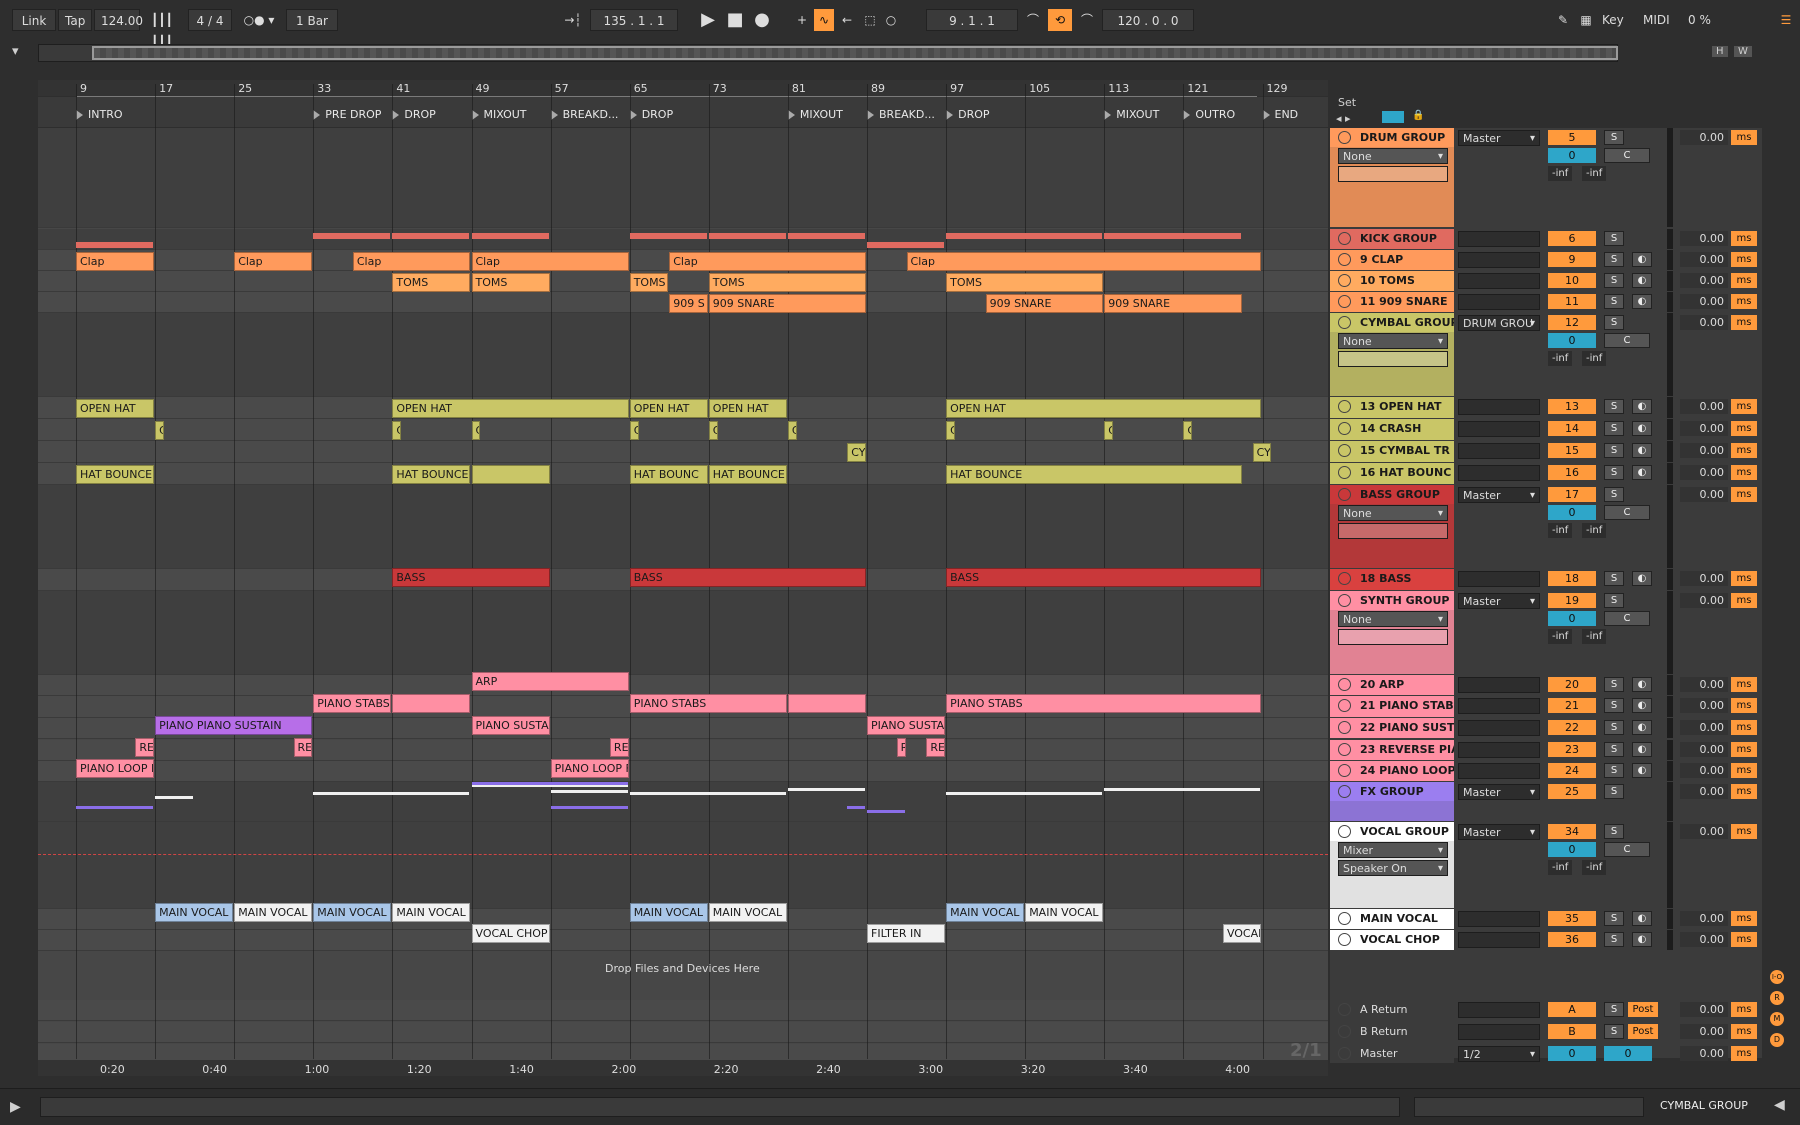 This screenshot has width=1800, height=1125. Describe the element at coordinates (34, 20) in the screenshot. I see `link-button: Link` at that location.